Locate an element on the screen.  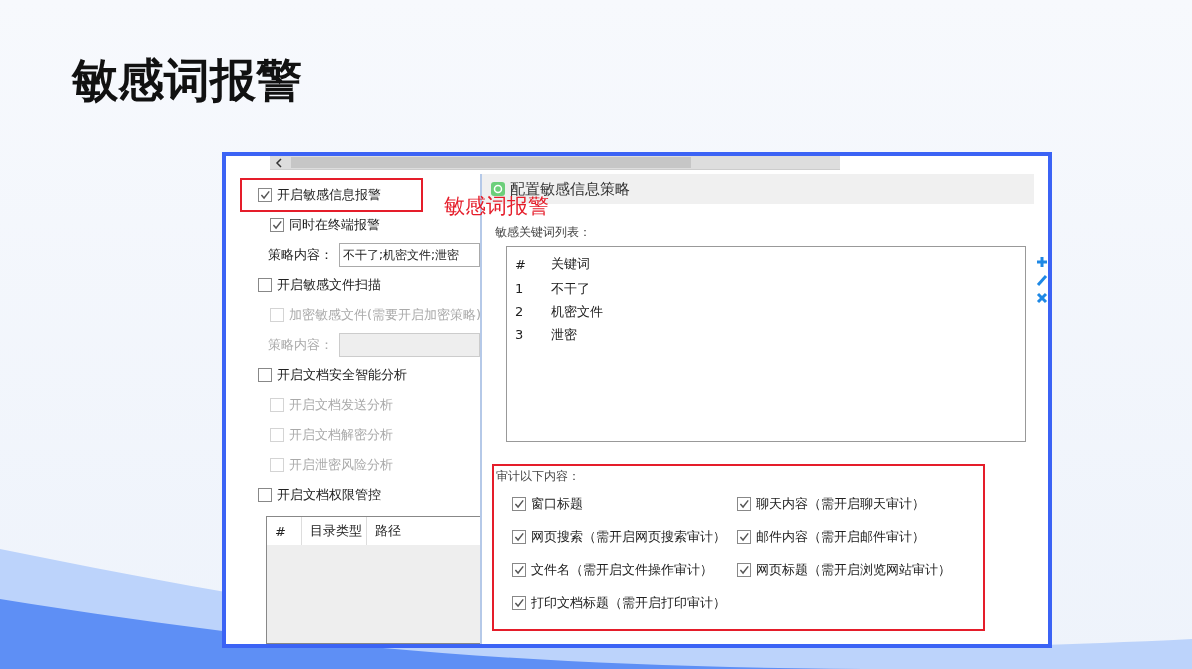
column-header: 路径 is located at coordinates (388, 531).